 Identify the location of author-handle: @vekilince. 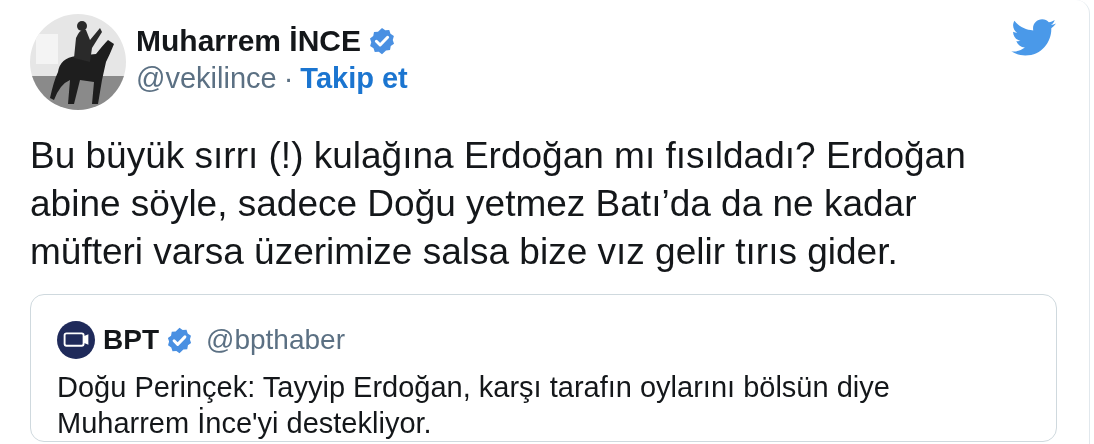
(206, 78).